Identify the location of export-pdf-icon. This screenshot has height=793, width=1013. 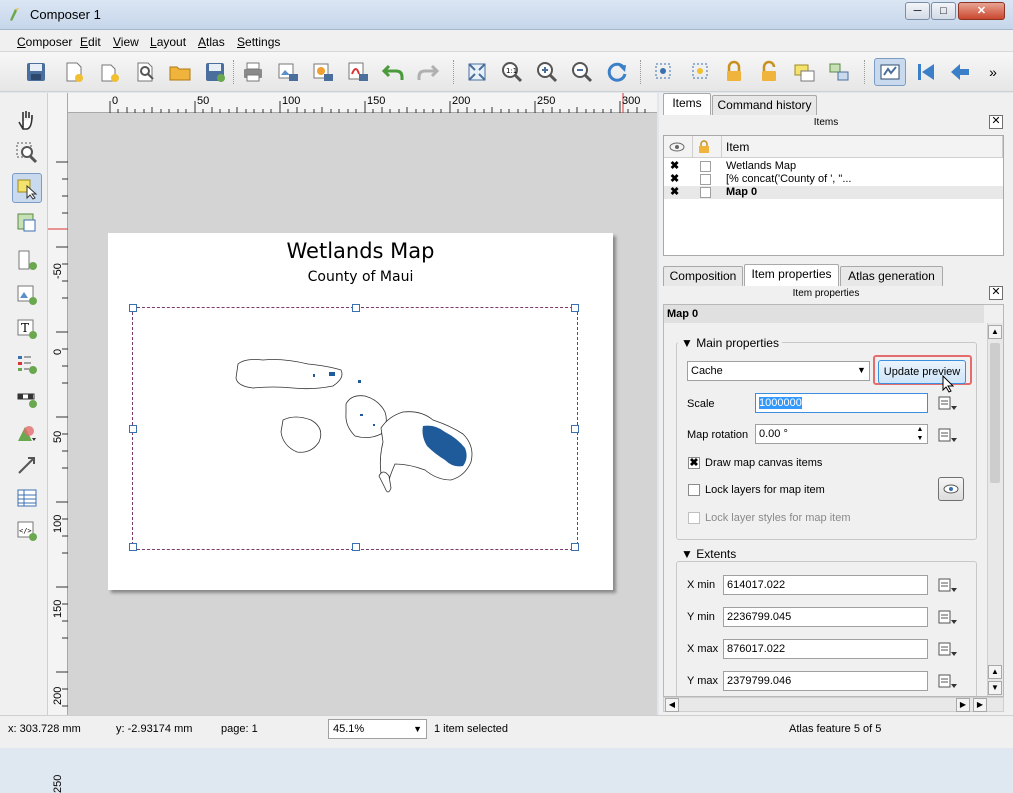
(358, 72).